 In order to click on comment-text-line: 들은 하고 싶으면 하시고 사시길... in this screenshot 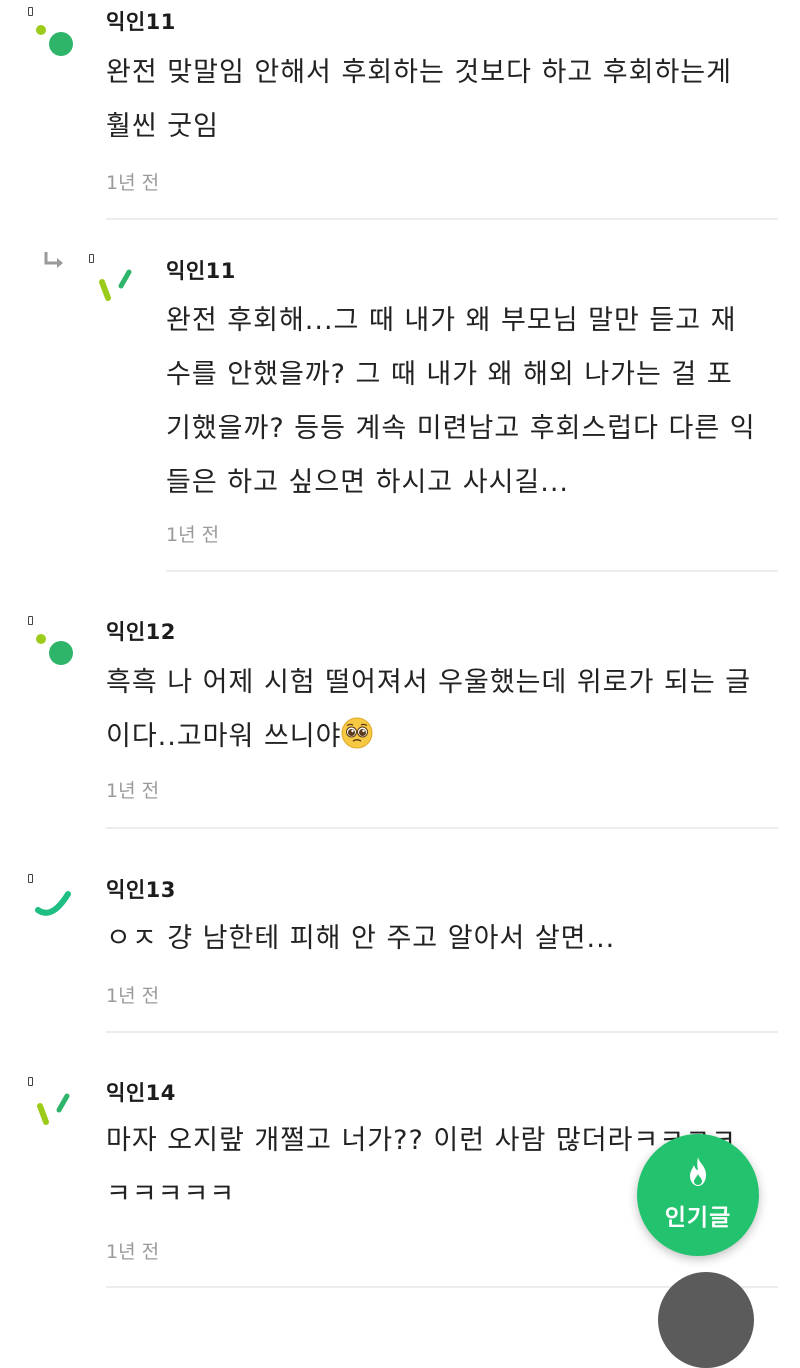, I will do `click(367, 482)`.